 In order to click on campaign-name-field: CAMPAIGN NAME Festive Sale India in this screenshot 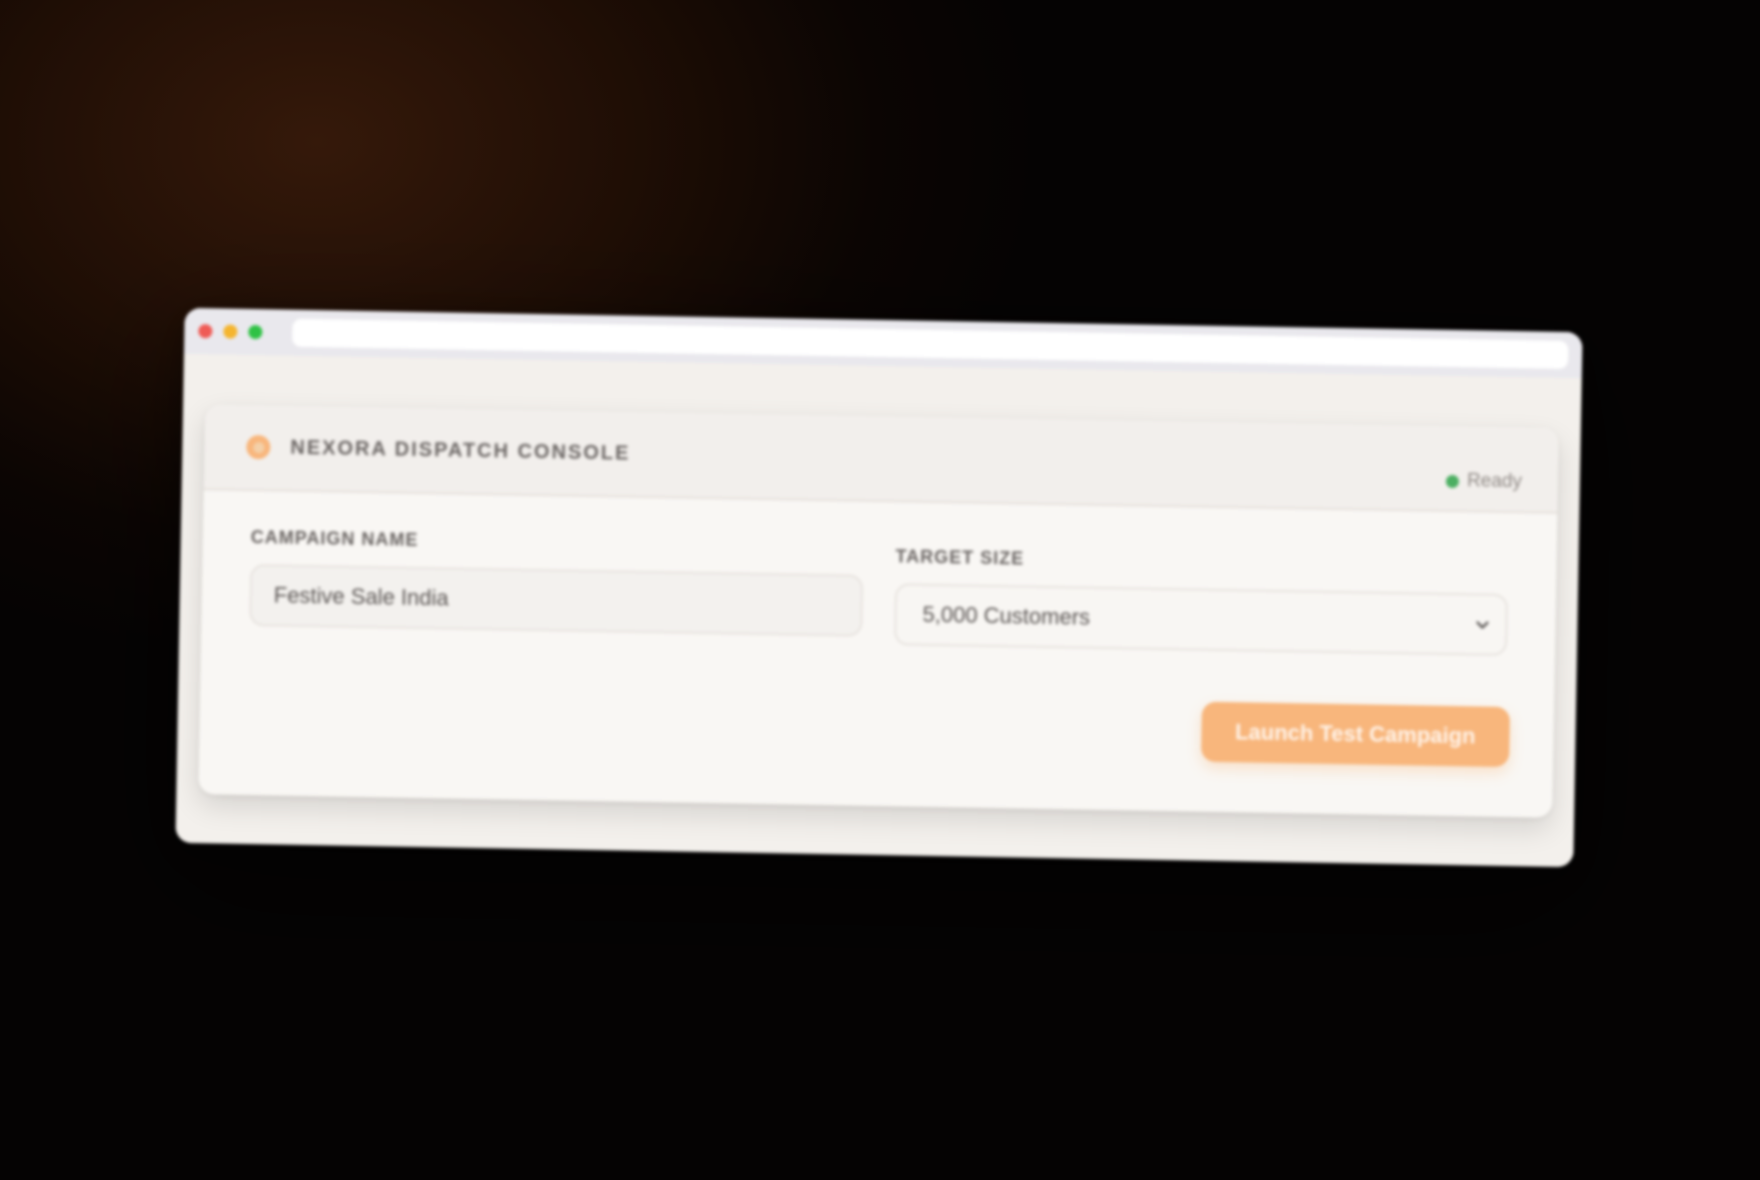, I will do `click(556, 586)`.